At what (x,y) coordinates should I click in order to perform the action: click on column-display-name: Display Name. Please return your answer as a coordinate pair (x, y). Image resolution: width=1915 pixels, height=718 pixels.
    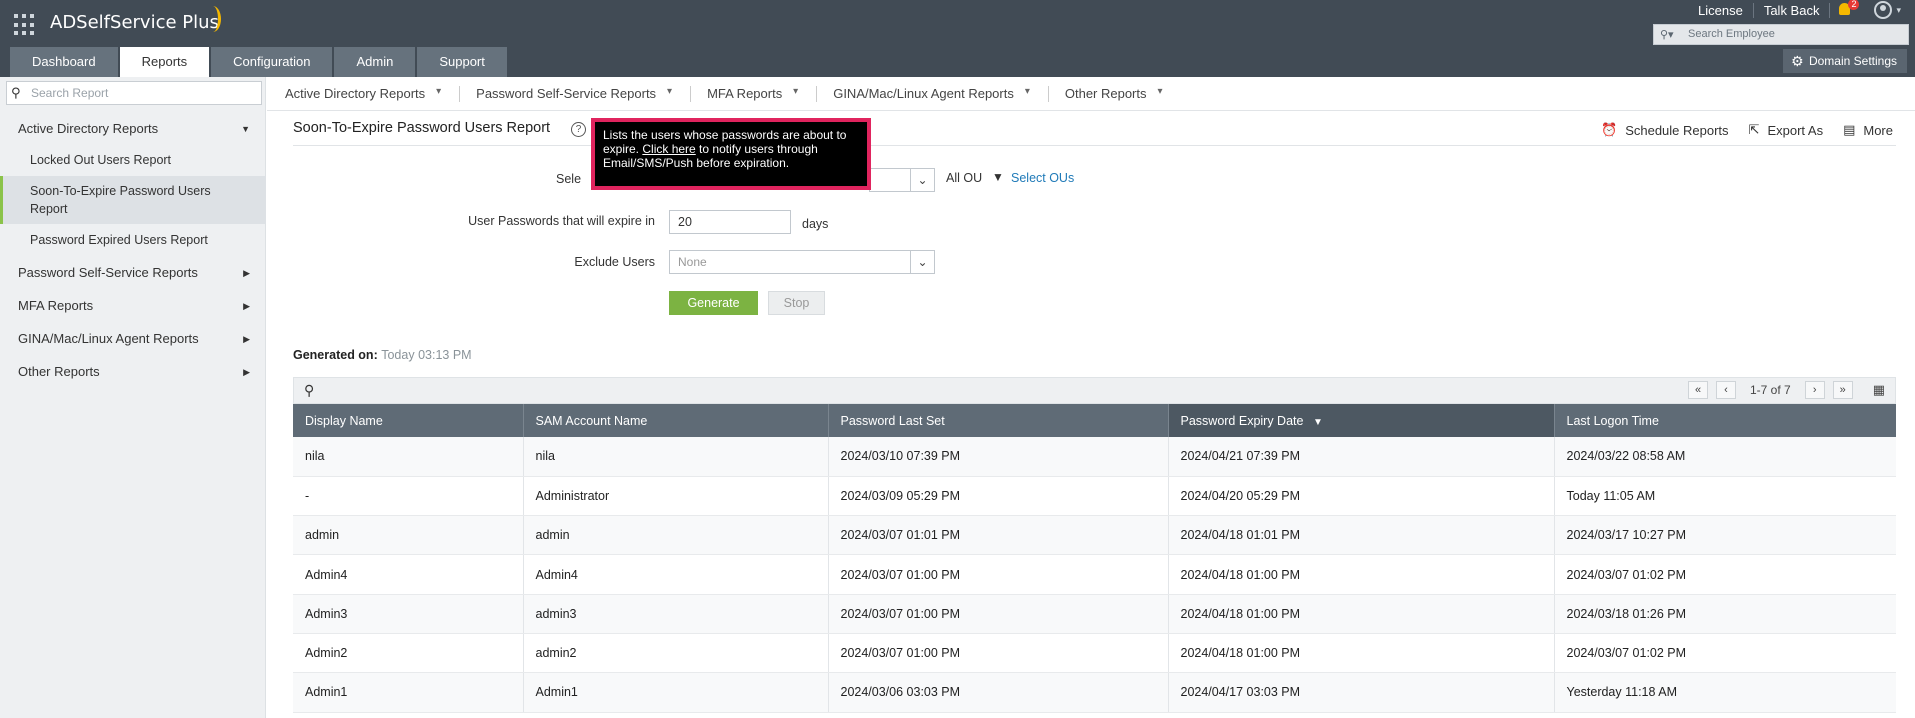
    Looking at the image, I should click on (408, 420).